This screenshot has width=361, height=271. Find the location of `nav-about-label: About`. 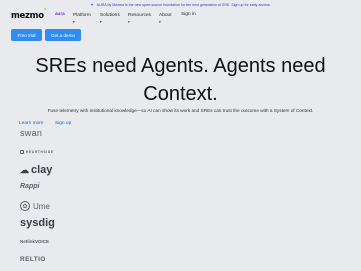

nav-about-label: About is located at coordinates (165, 15).